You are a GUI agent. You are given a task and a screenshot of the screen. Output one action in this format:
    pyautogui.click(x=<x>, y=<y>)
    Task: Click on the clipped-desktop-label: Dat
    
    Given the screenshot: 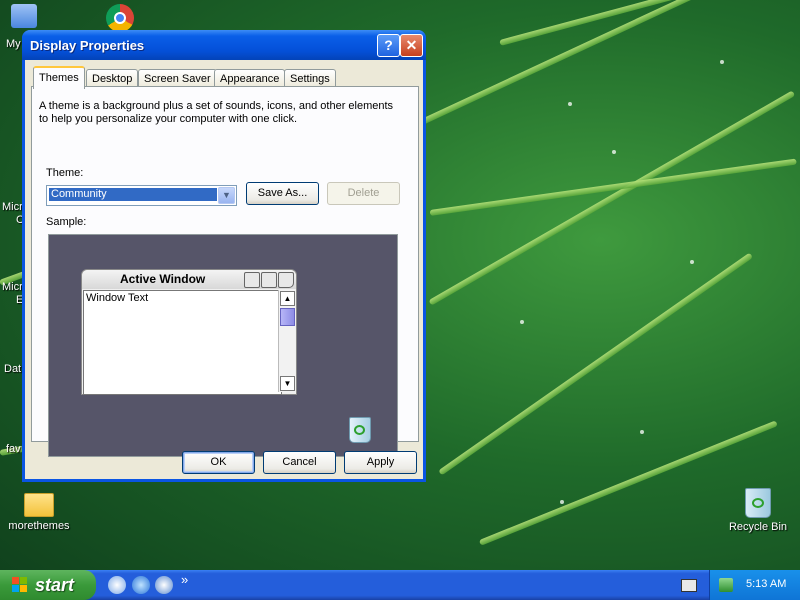 What is the action you would take?
    pyautogui.click(x=13, y=369)
    